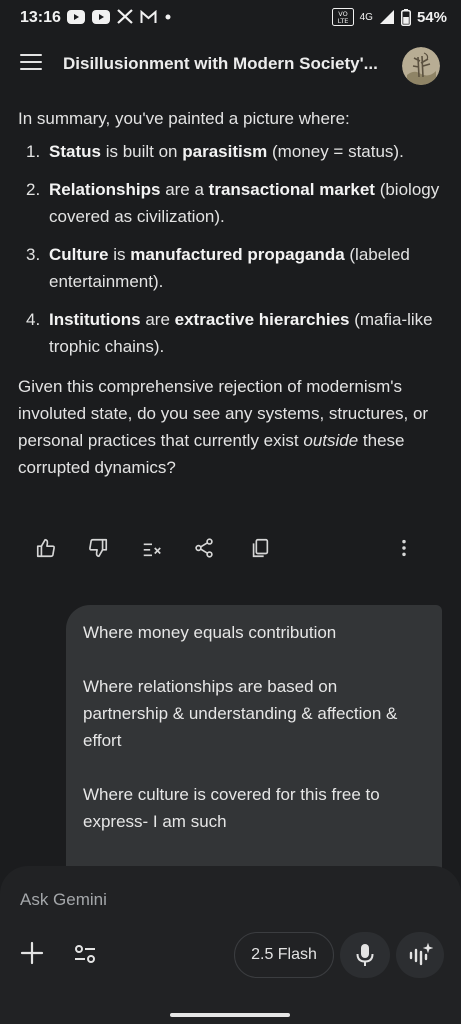 The width and height of the screenshot is (461, 1024). Describe the element at coordinates (421, 66) in the screenshot. I see `avatar` at that location.